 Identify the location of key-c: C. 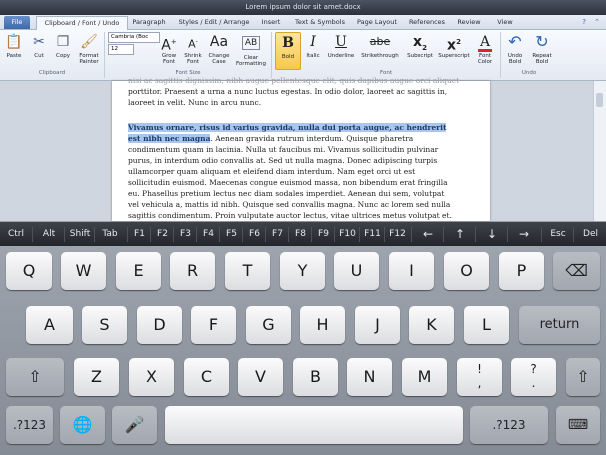
(206, 377).